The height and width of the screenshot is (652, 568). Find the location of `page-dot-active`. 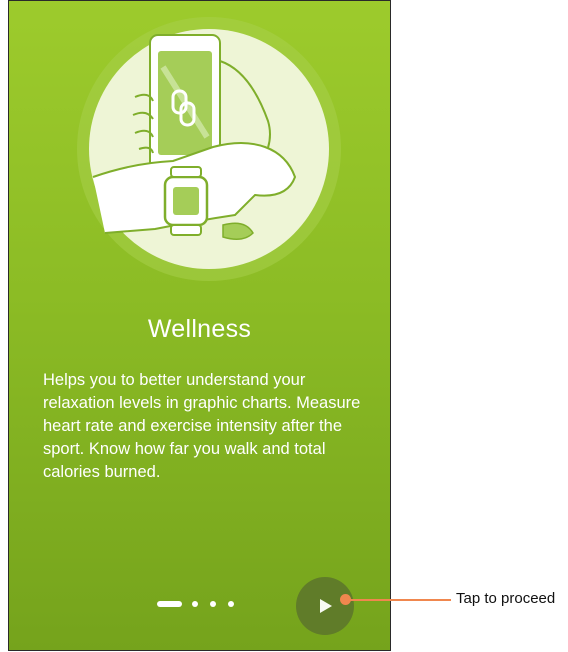

page-dot-active is located at coordinates (169, 604).